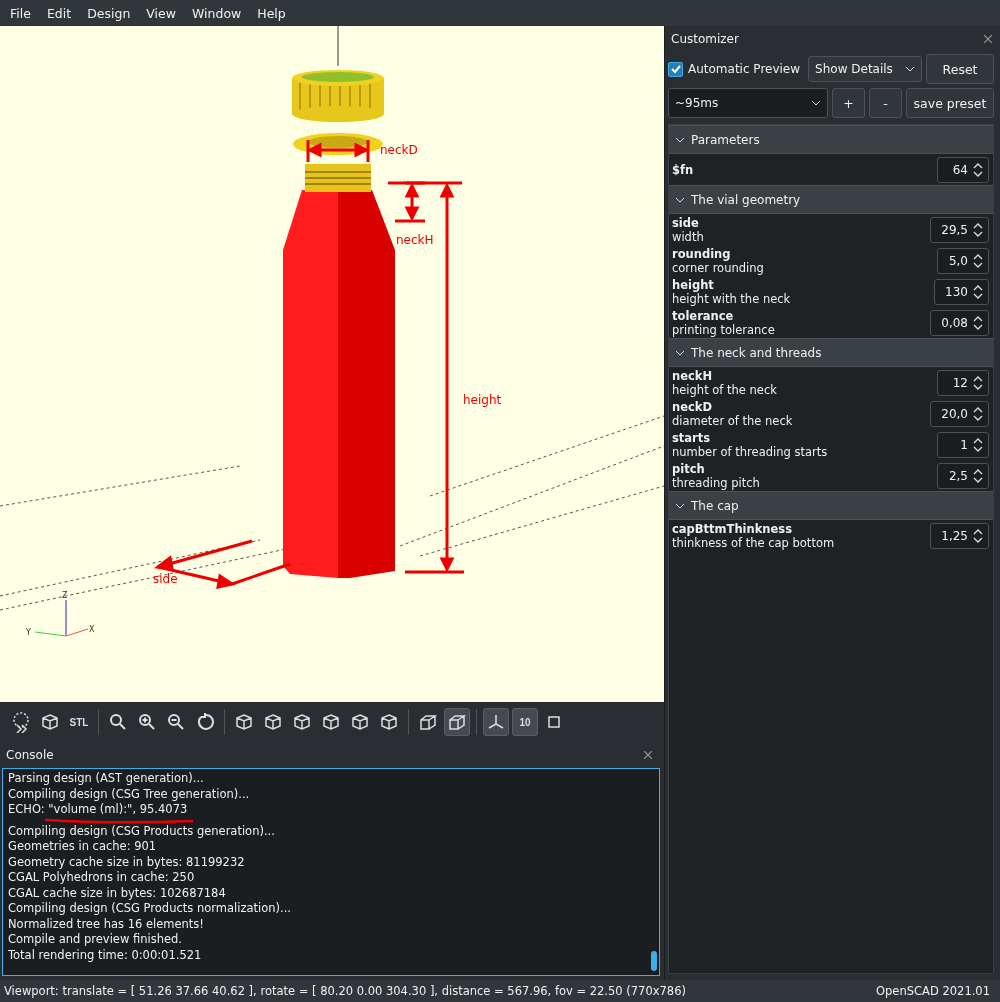 Image resolution: width=1000 pixels, height=1002 pixels. Describe the element at coordinates (482, 400) in the screenshot. I see `dimension-label: height` at that location.